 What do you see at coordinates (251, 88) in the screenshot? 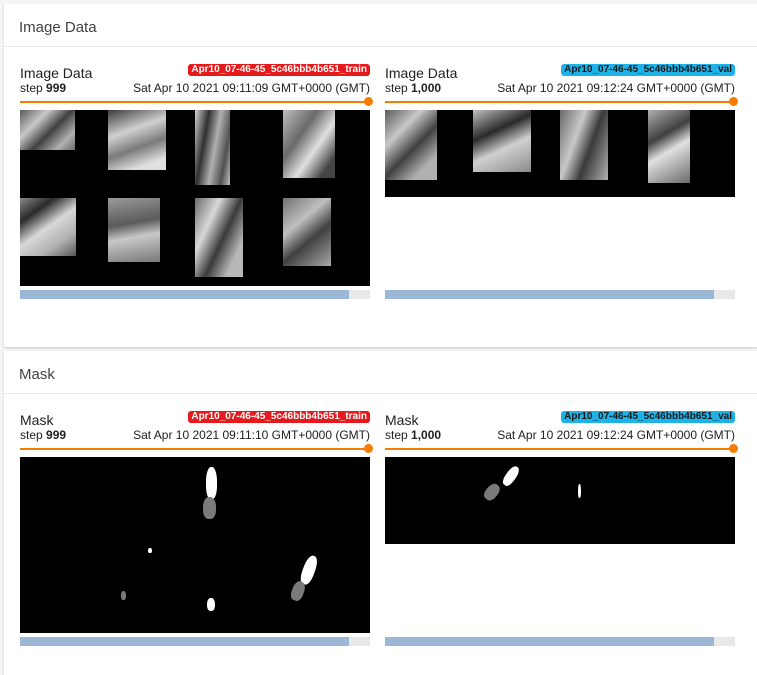
I see `timestamp: Sat Apr 10 2021 09:11:09 GMT+0000 (GMT)` at bounding box center [251, 88].